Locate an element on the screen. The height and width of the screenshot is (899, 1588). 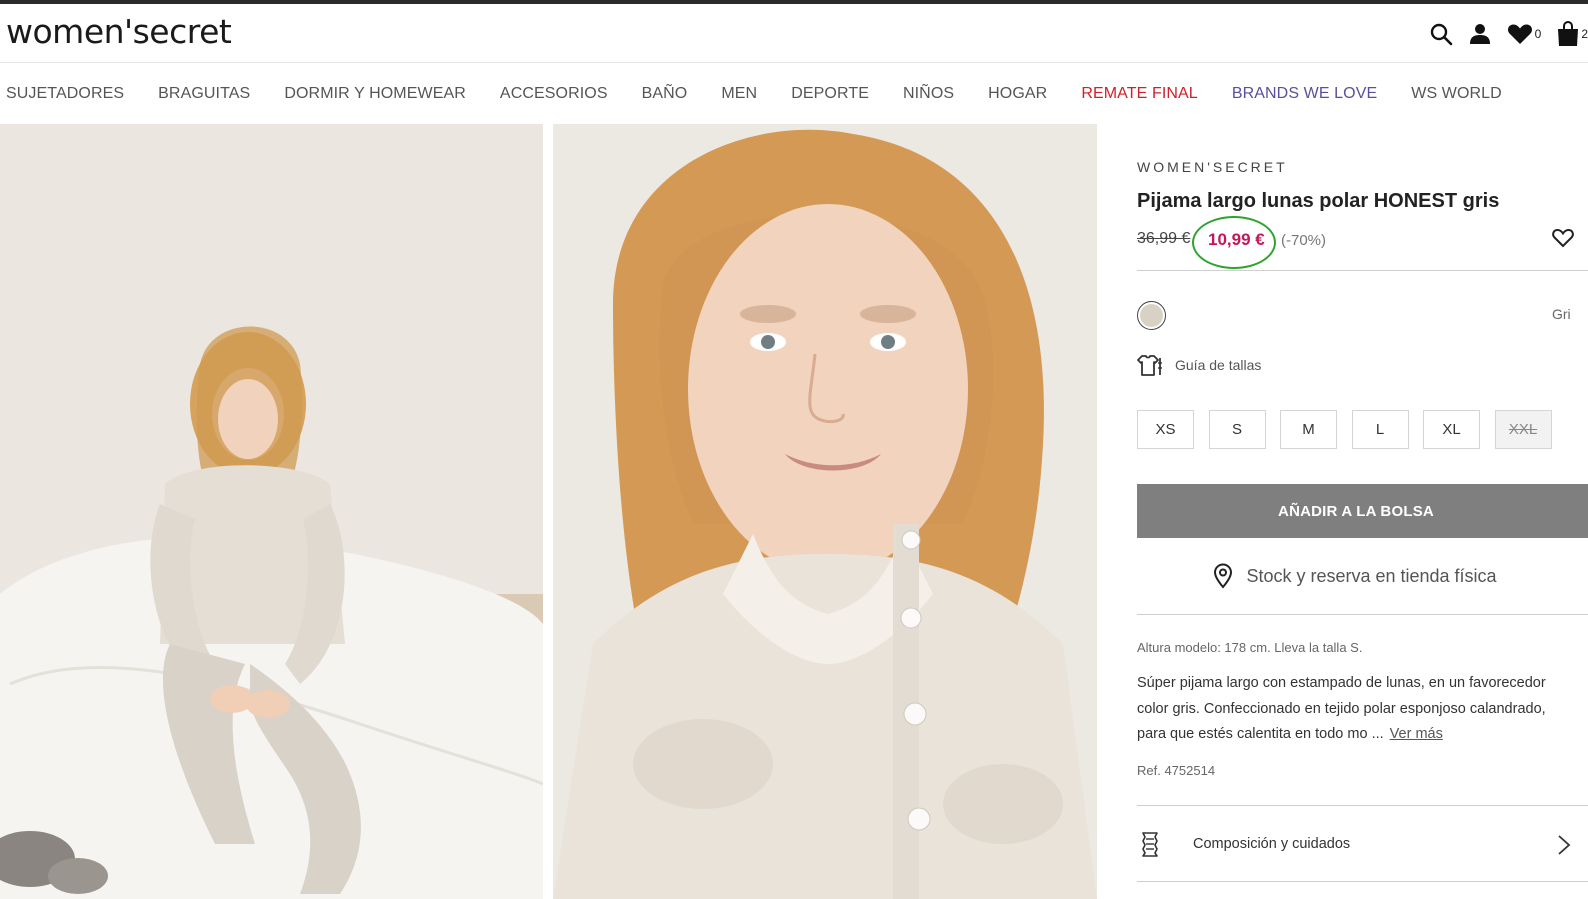
nav-item-ninos: NIÑOS is located at coordinates (928, 94).